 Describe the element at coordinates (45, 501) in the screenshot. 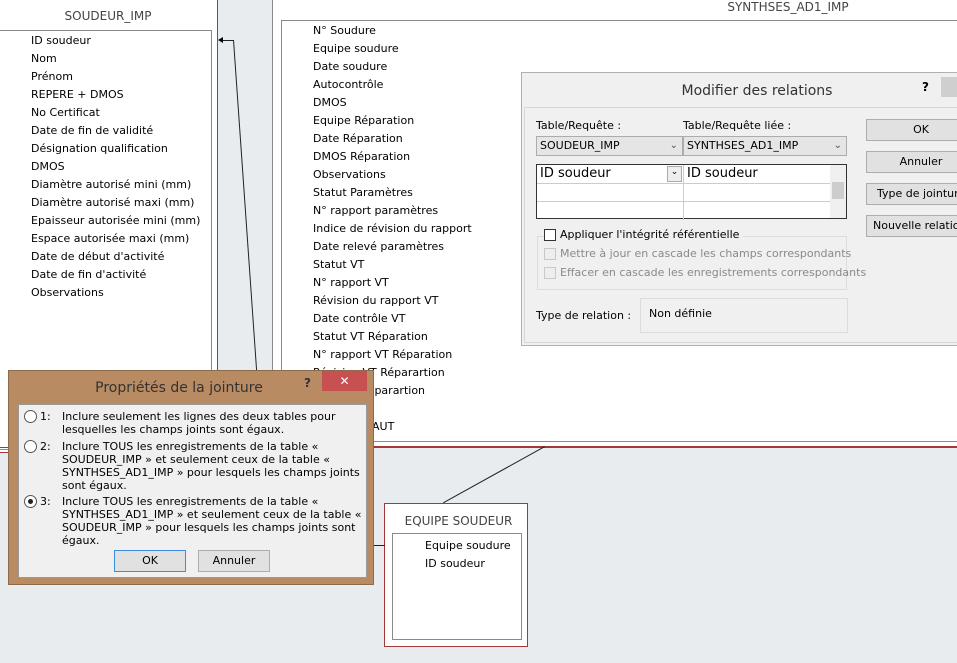

I see `join-option-number: 3:` at that location.